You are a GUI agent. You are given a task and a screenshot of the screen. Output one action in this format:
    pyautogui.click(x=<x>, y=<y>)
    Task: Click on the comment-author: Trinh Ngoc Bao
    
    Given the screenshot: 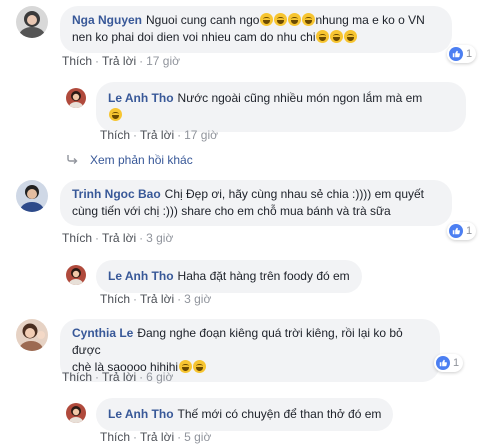 What is the action you would take?
    pyautogui.click(x=116, y=194)
    